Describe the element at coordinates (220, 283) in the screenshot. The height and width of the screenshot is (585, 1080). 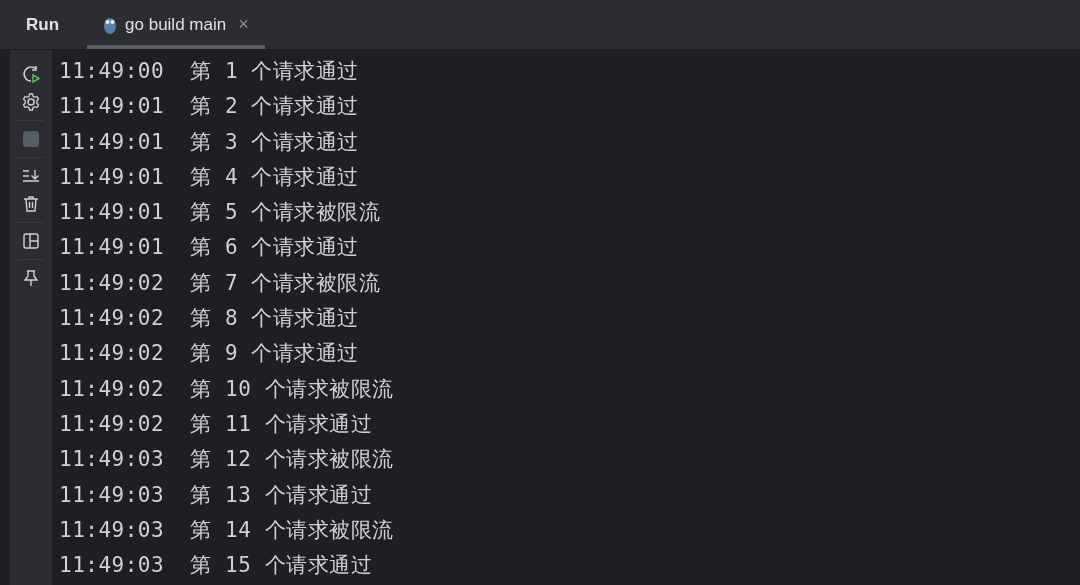
I see `console-line: 11:49:02 第 7 个请求被限流` at that location.